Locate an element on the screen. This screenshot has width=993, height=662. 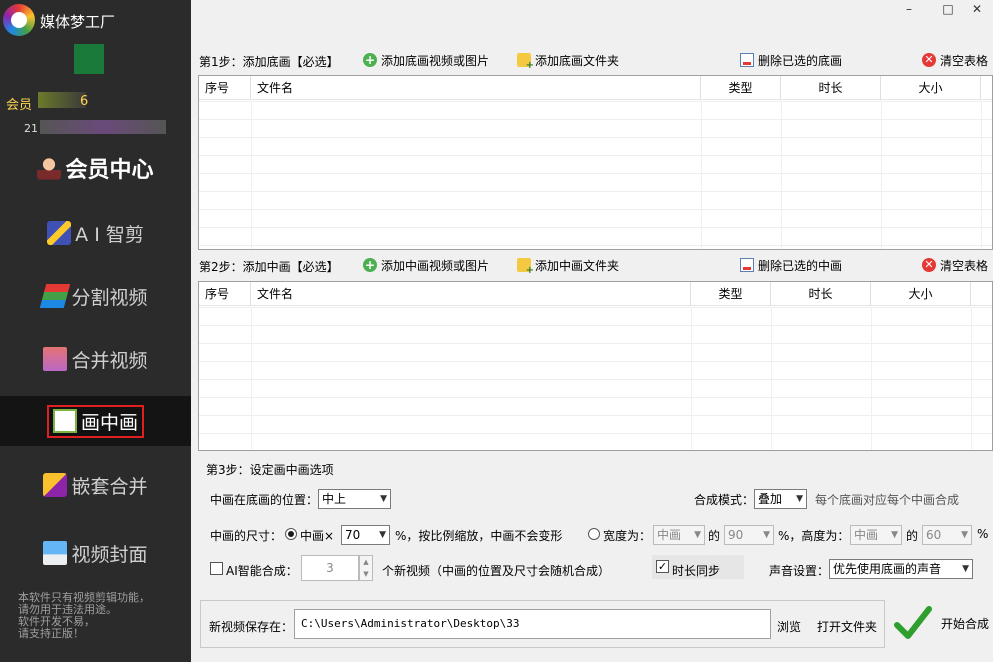
start-compose-button: 开始合成 is located at coordinates (940, 623).